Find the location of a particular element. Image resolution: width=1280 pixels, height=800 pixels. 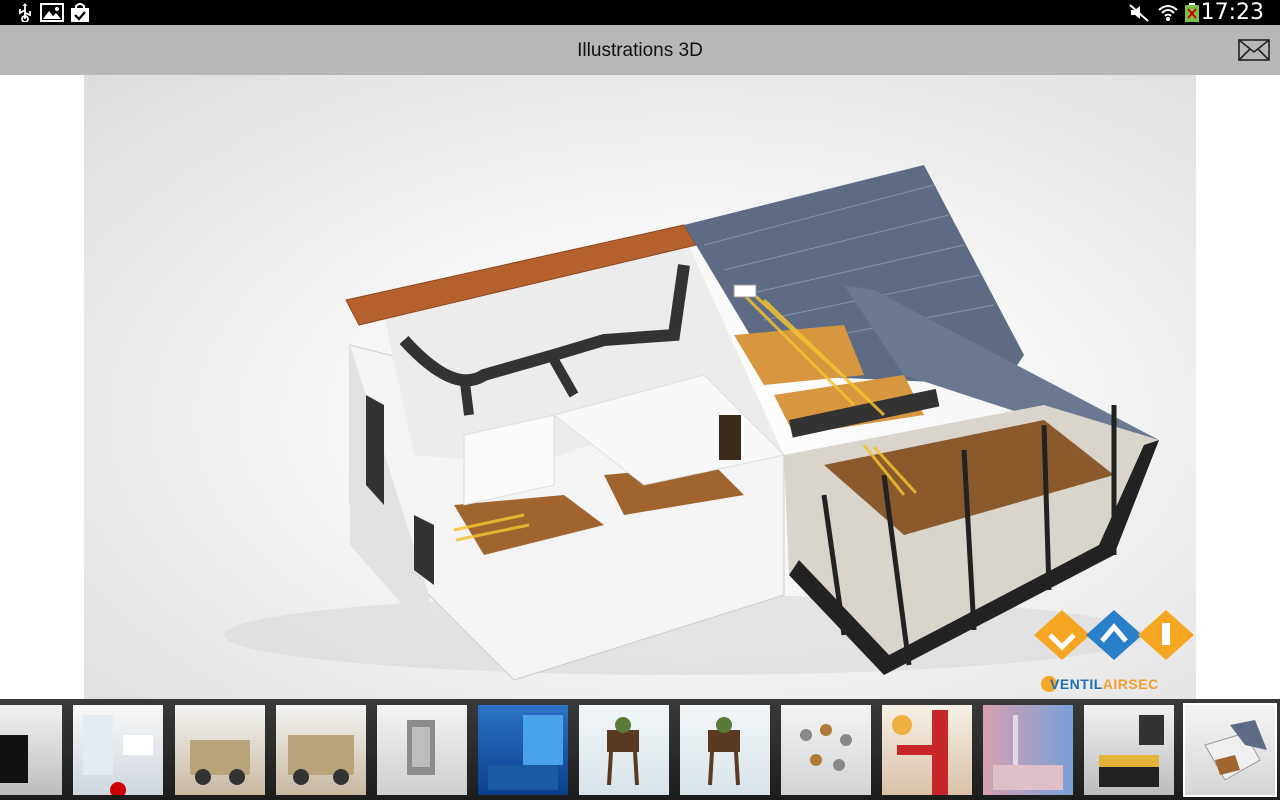

thumbnail-item-selected is located at coordinates (1230, 750).